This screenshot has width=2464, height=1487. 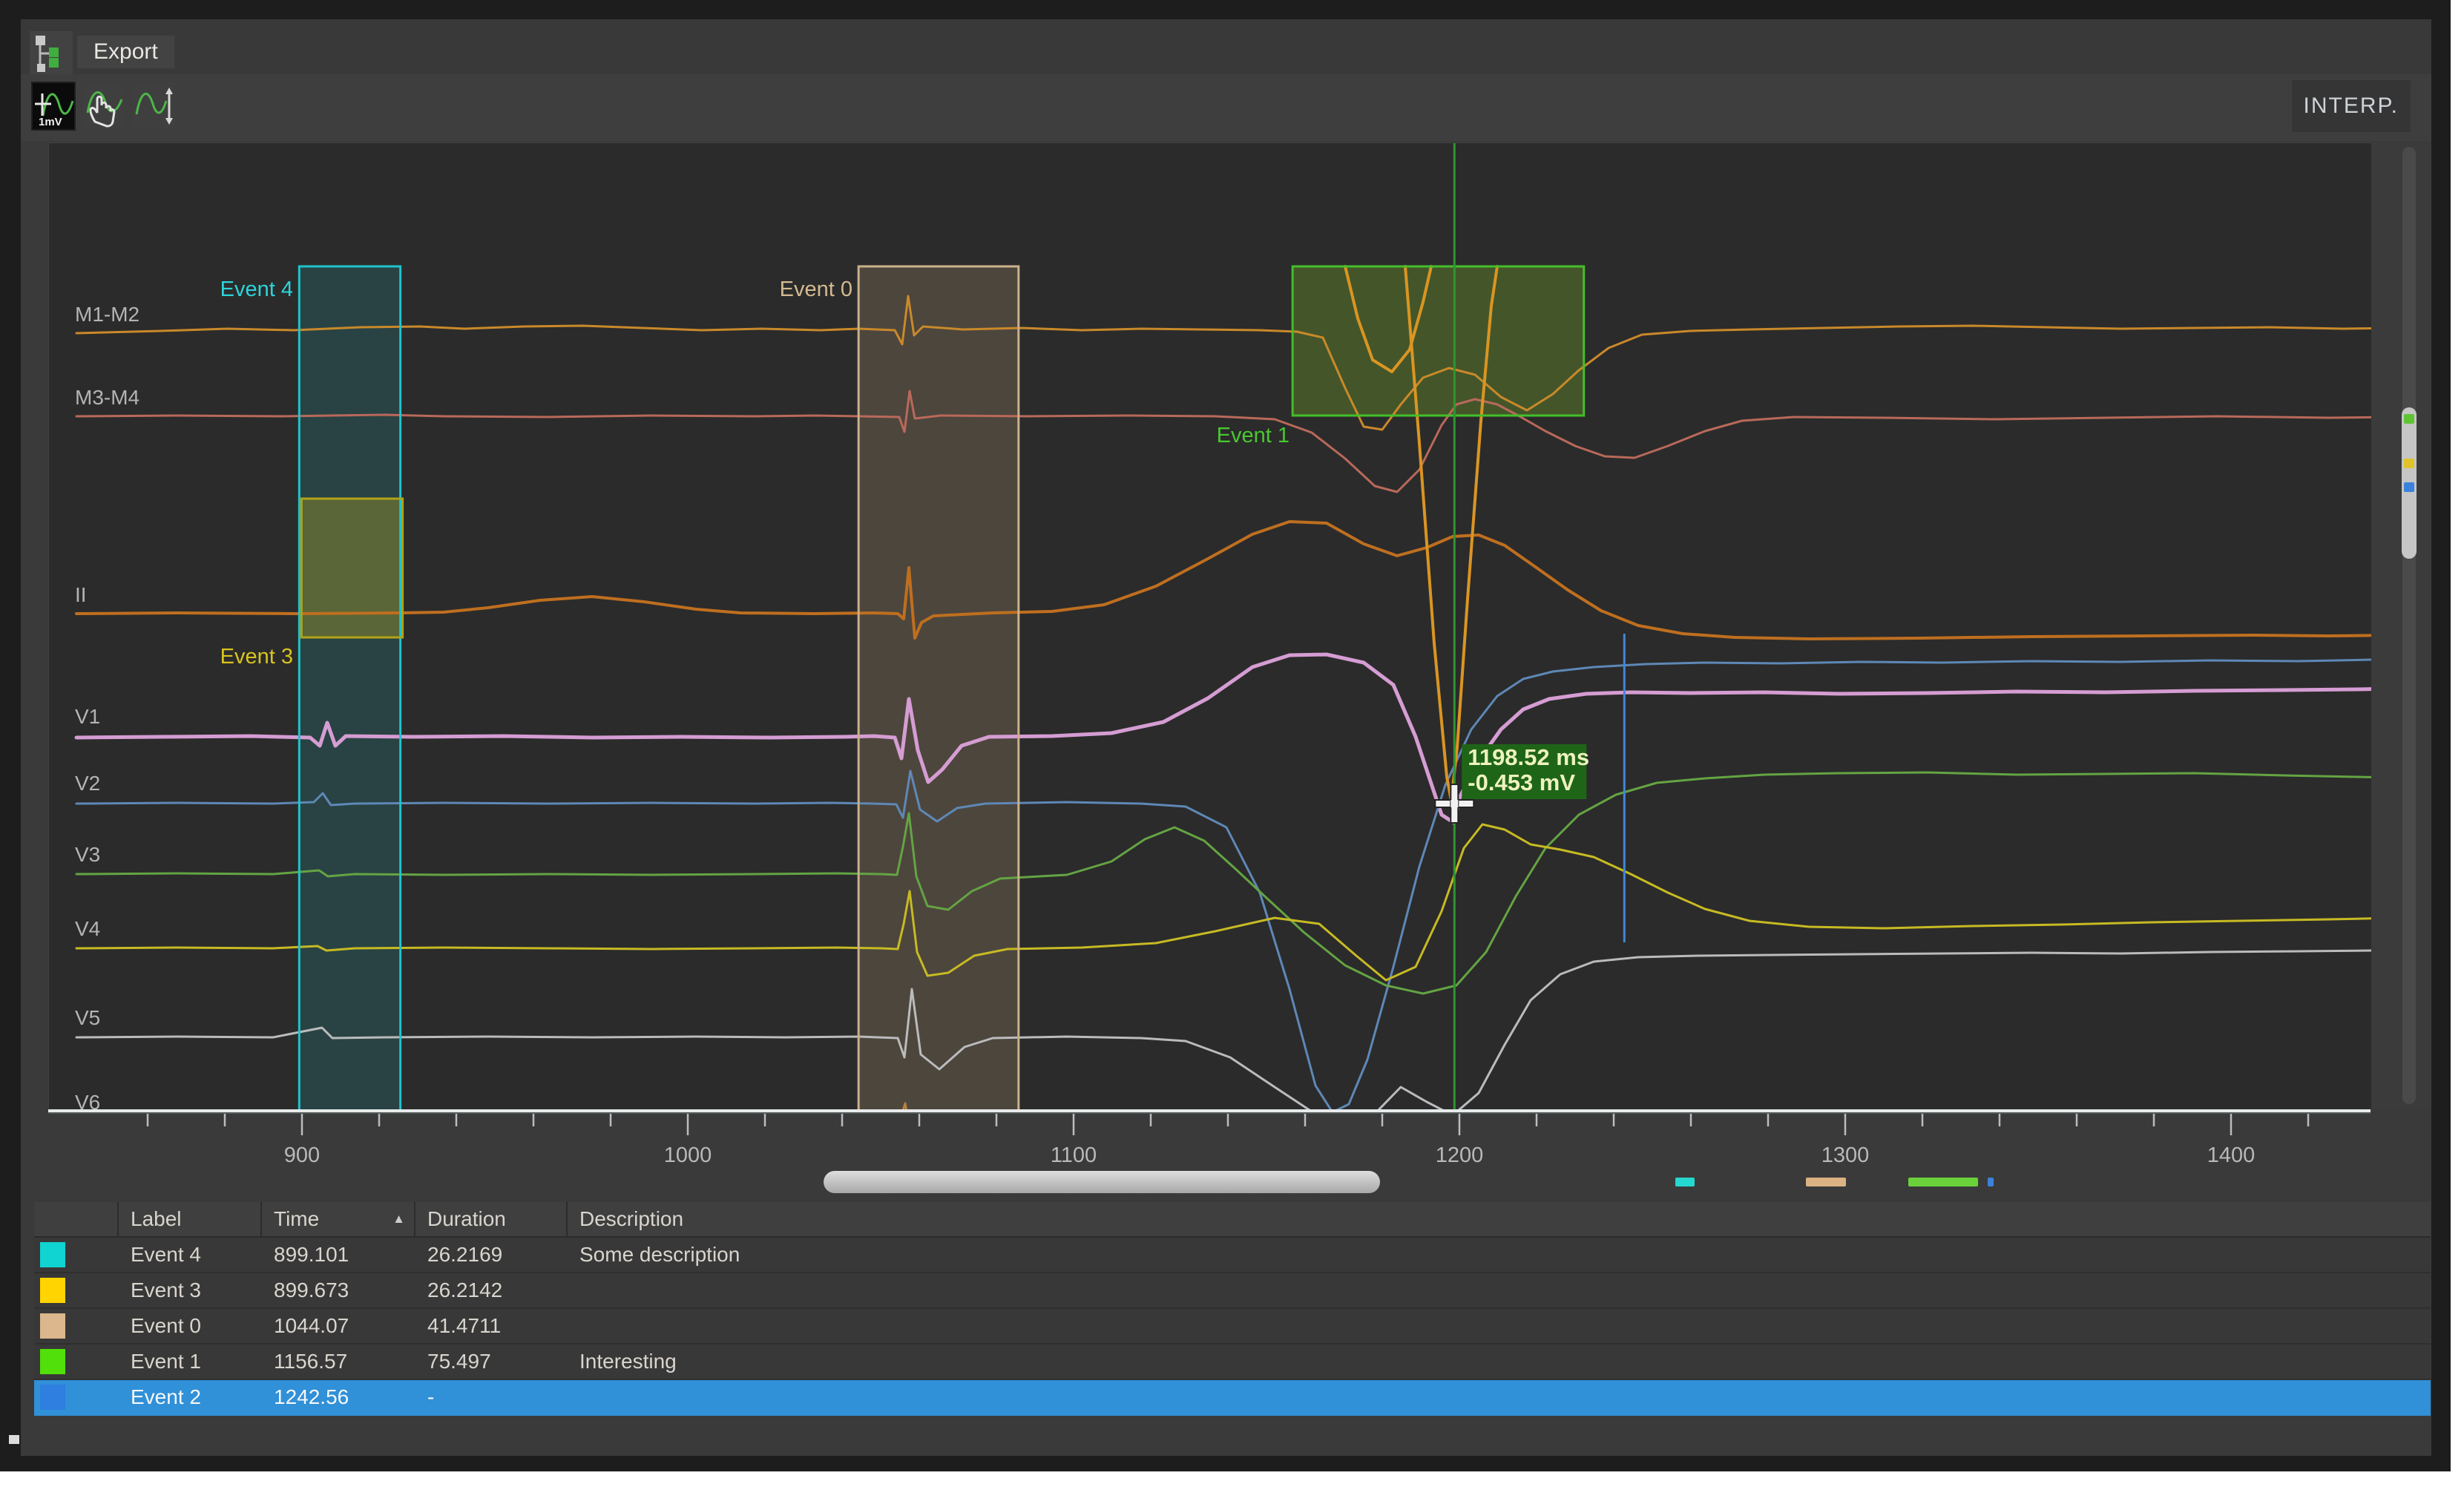 I want to click on trace-V4, so click(x=1223, y=902).